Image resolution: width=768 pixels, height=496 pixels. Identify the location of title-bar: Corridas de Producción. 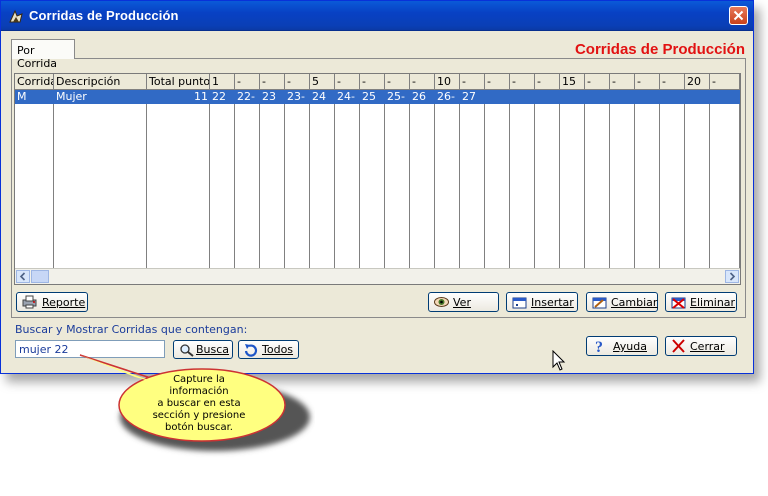
(377, 16).